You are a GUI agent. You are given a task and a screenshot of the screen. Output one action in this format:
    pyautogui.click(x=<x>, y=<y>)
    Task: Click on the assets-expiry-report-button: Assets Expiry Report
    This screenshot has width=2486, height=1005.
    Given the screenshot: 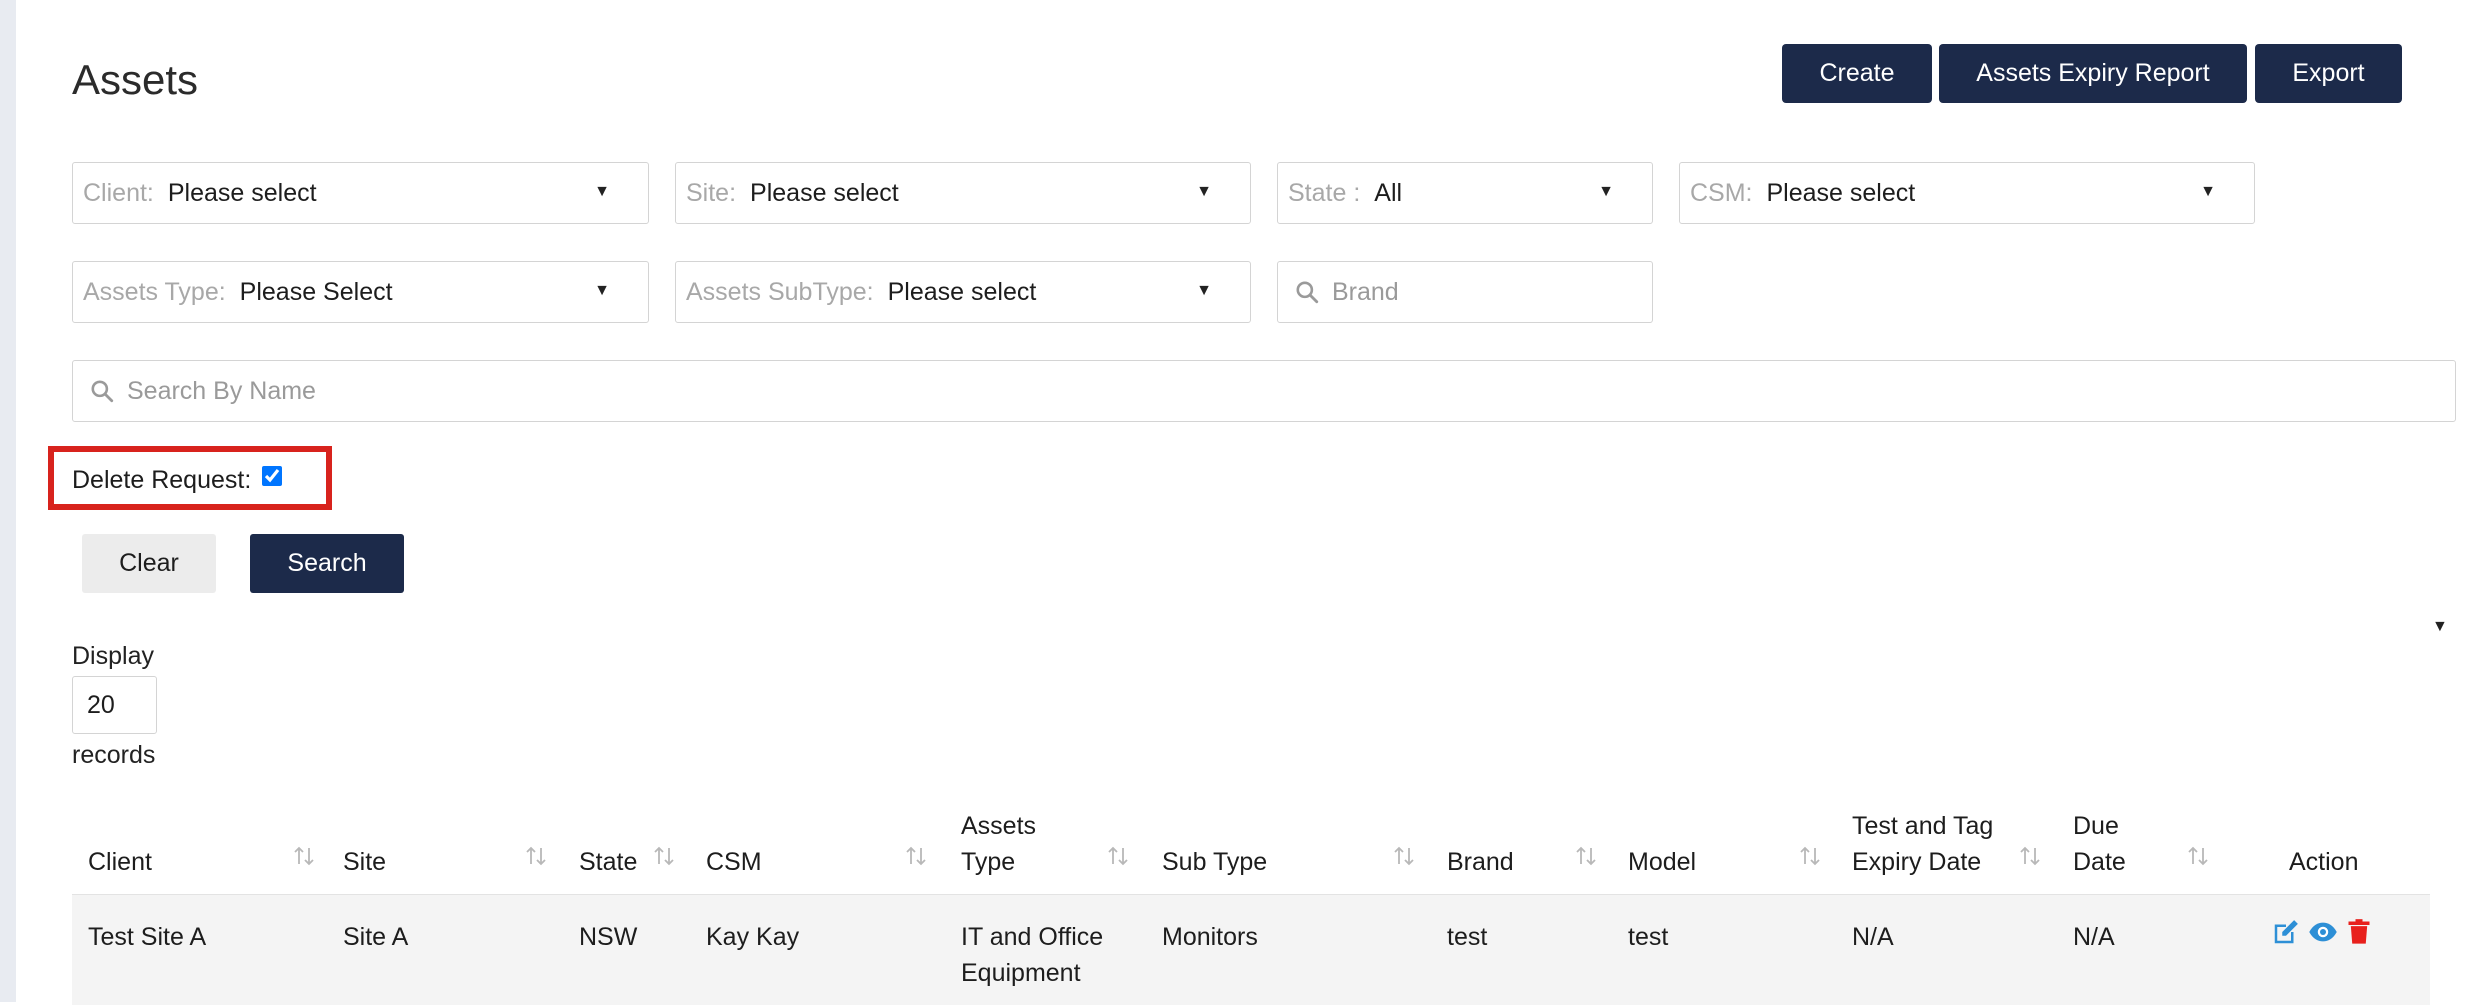 What is the action you would take?
    pyautogui.click(x=2093, y=73)
    